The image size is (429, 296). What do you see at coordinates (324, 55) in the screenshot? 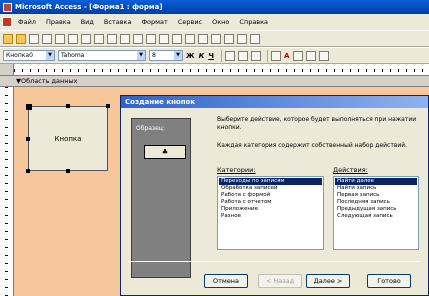
I see `special-effect-icon` at bounding box center [324, 55].